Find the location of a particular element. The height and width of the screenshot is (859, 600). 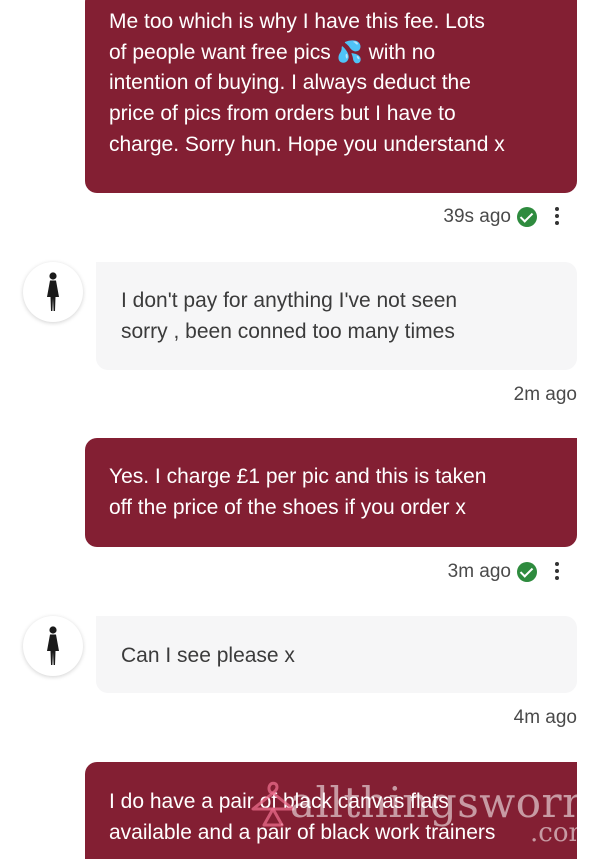

message-timestamp: 2m ago is located at coordinates (545, 394).